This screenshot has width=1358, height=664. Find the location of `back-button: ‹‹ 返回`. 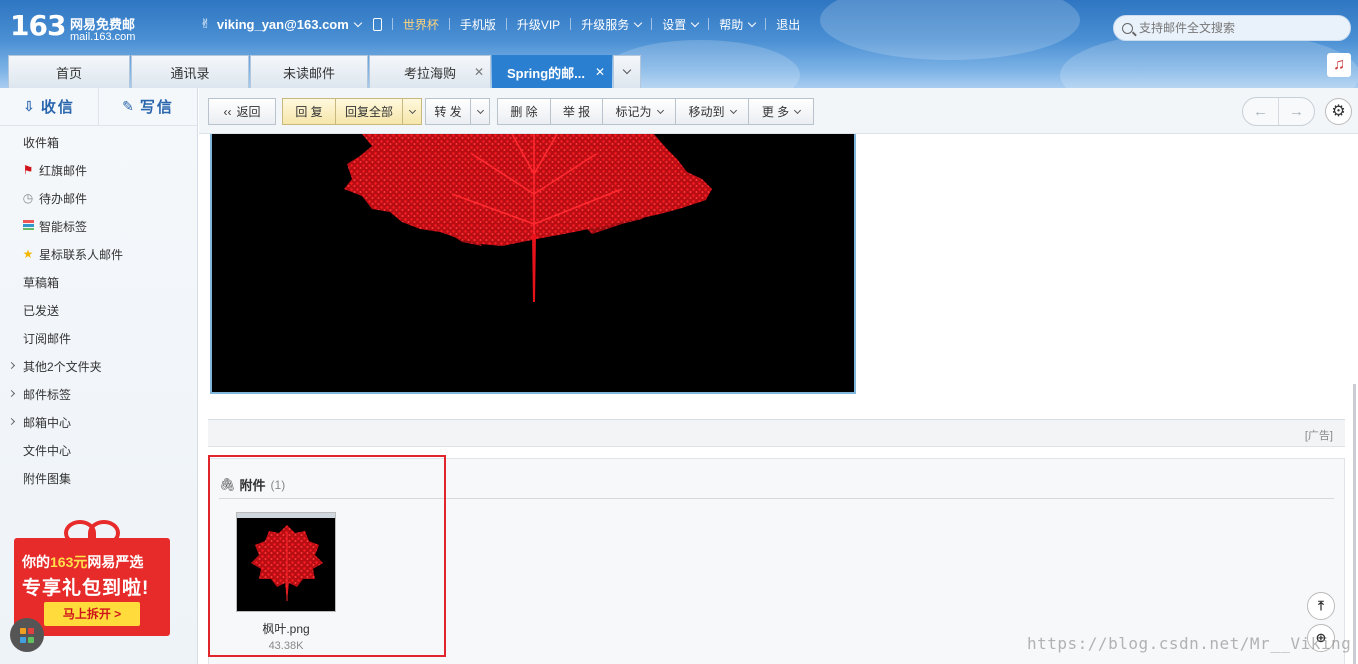

back-button: ‹‹ 返回 is located at coordinates (242, 111).